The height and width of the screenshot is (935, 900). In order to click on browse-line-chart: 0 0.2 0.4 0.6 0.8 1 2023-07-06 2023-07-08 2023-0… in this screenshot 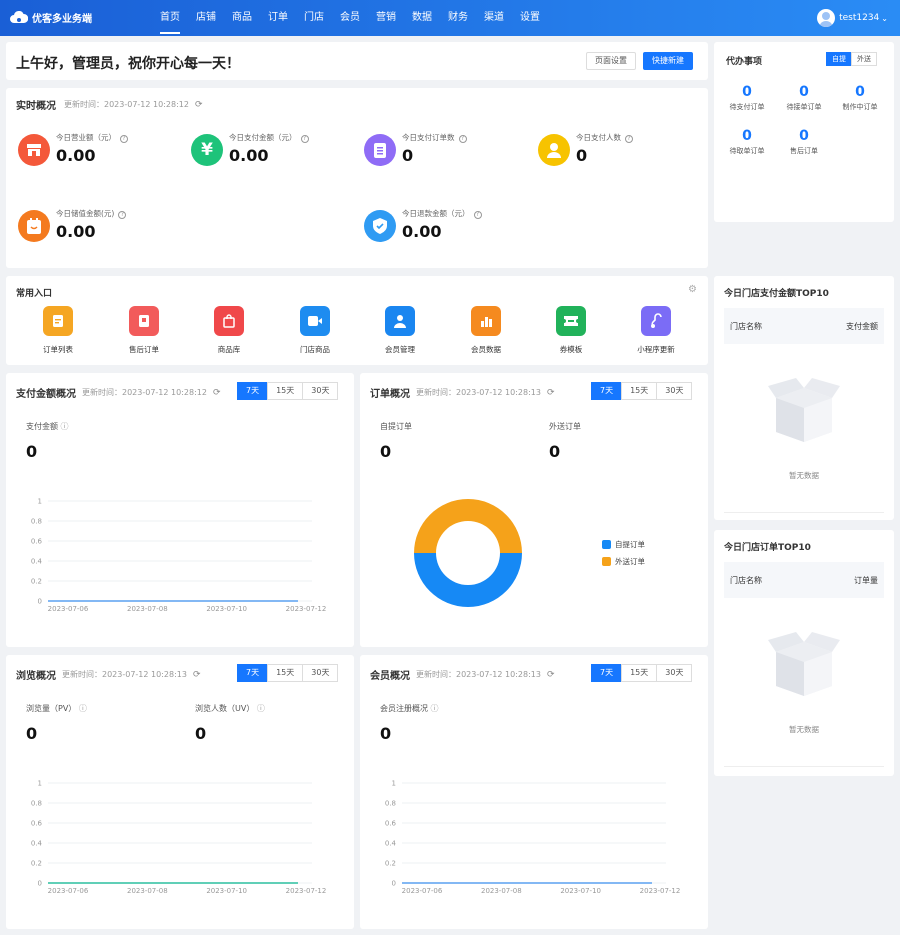, I will do `click(178, 838)`.